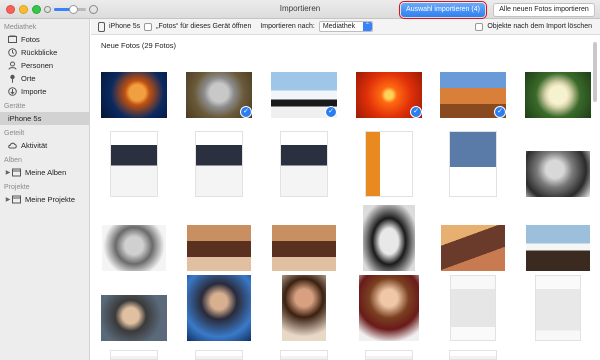  I want to click on delete-after-import-checkbox, so click(479, 26).